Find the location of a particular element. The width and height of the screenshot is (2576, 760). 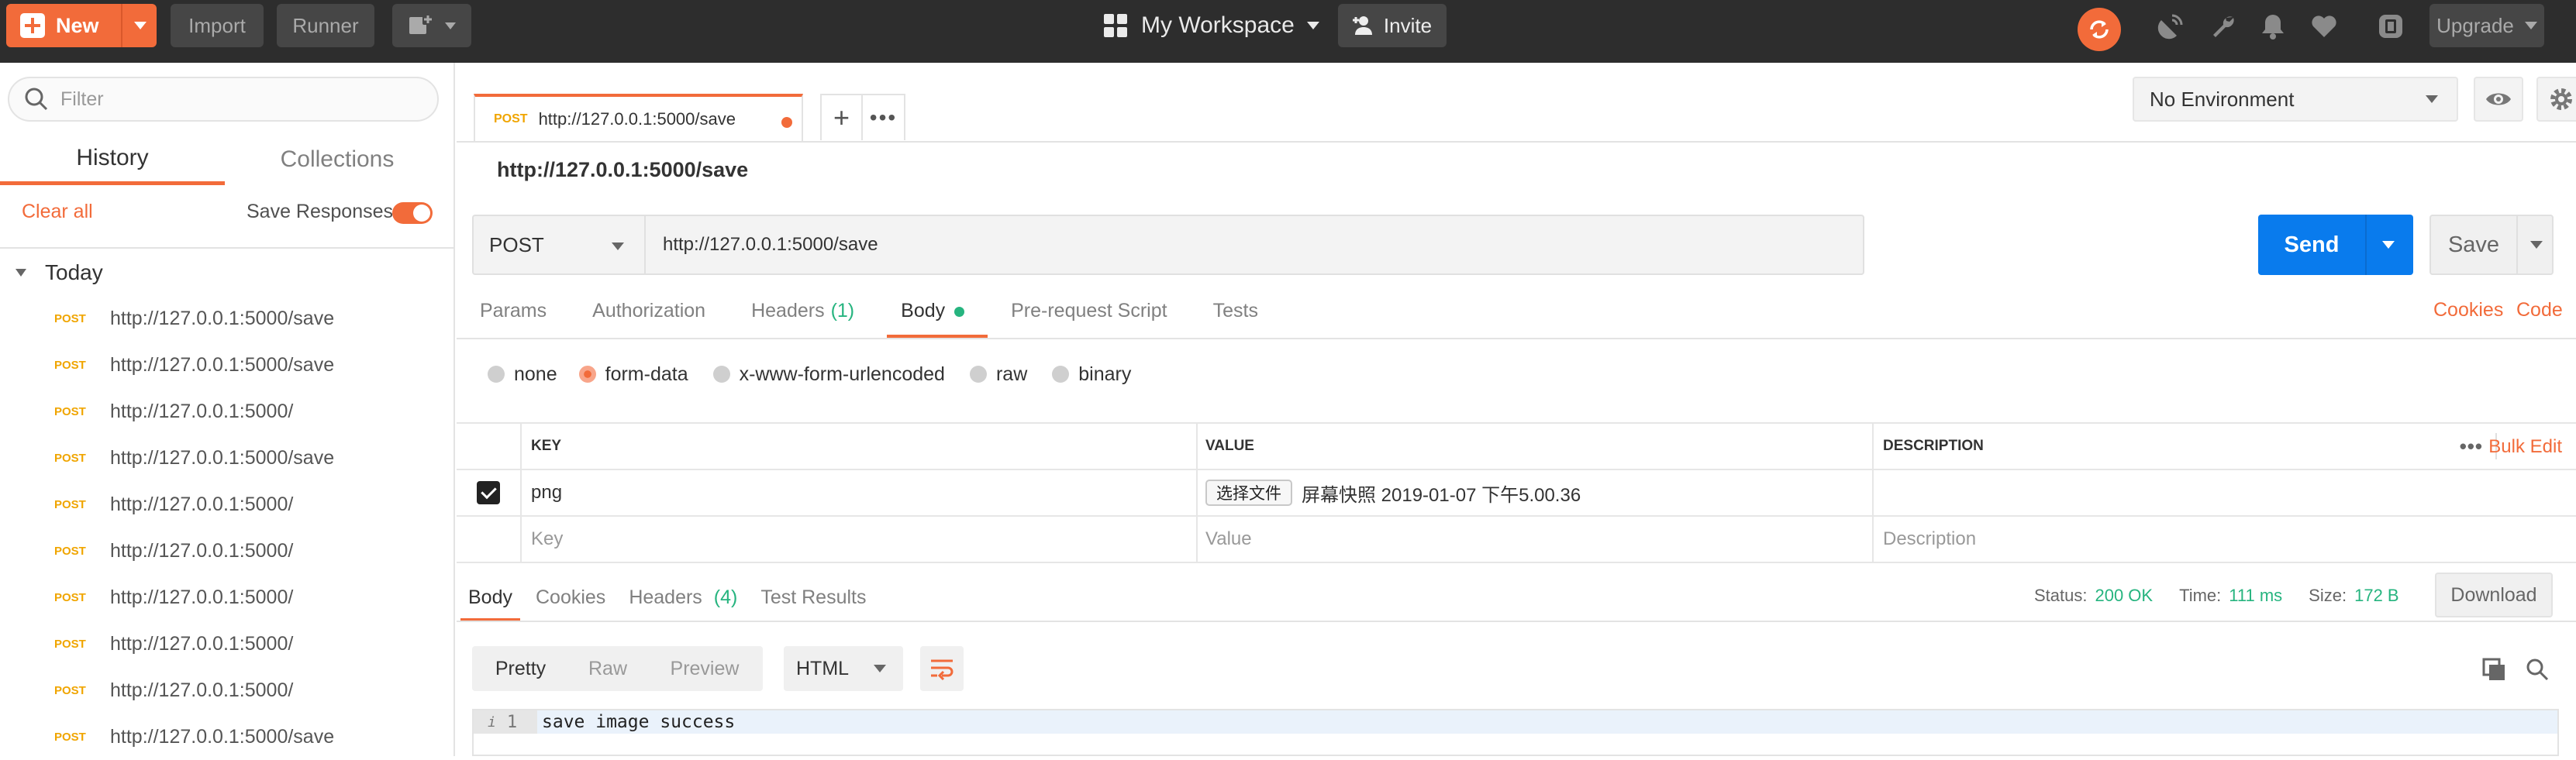

environment-select: No Environment is located at coordinates (2295, 99).